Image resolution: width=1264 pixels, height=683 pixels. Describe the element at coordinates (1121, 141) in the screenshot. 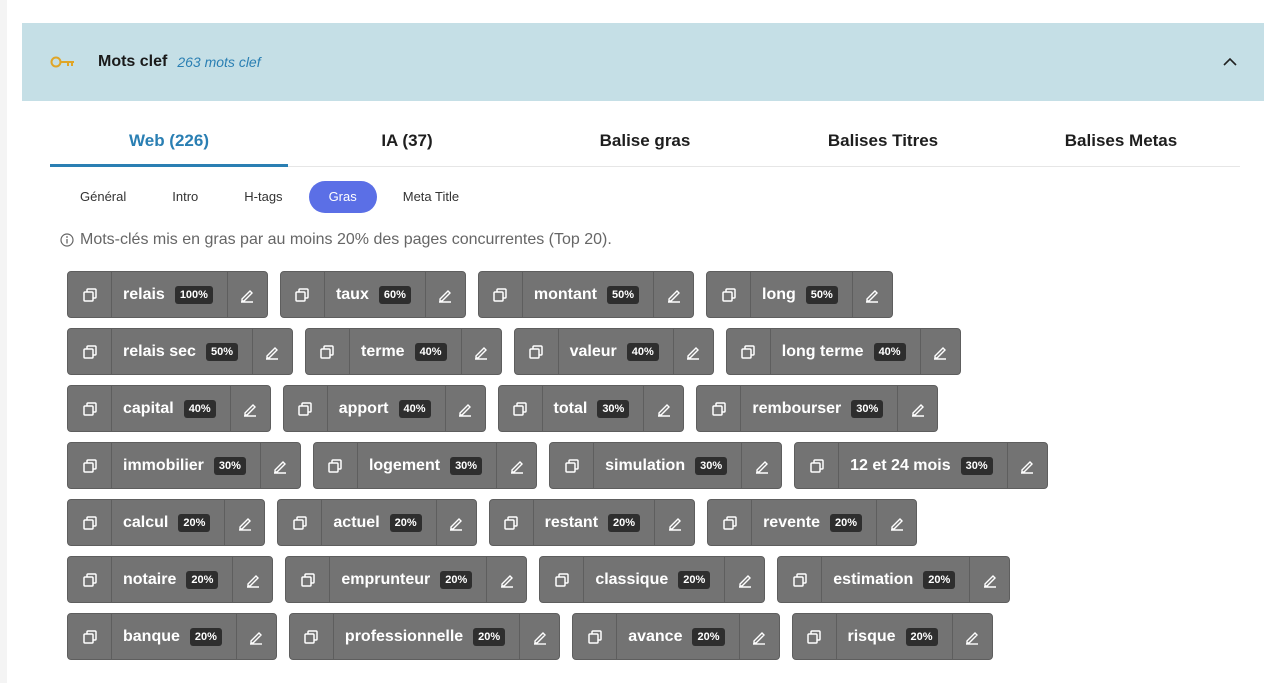

I see `tab-4: Balises Metas` at that location.